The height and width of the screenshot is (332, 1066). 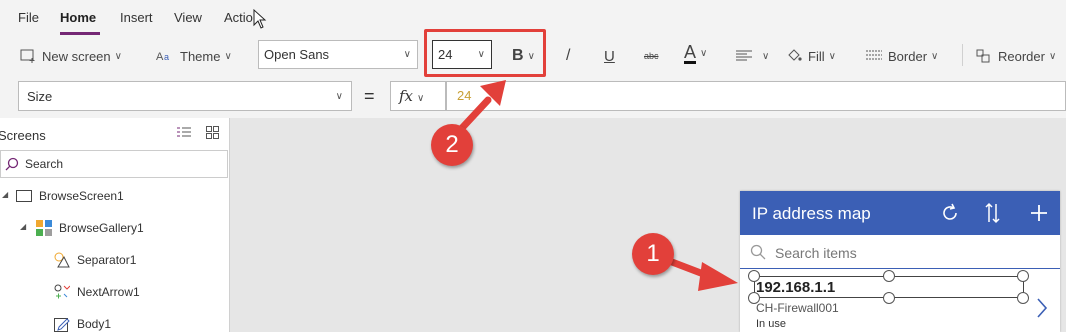 What do you see at coordinates (23, 135) in the screenshot?
I see `pane-title: Screens` at bounding box center [23, 135].